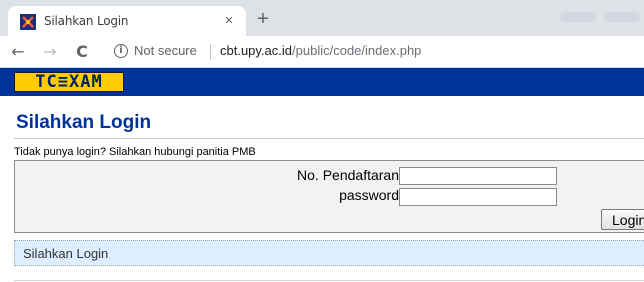  What do you see at coordinates (84, 122) in the screenshot?
I see `page-title: Silahkan Login` at bounding box center [84, 122].